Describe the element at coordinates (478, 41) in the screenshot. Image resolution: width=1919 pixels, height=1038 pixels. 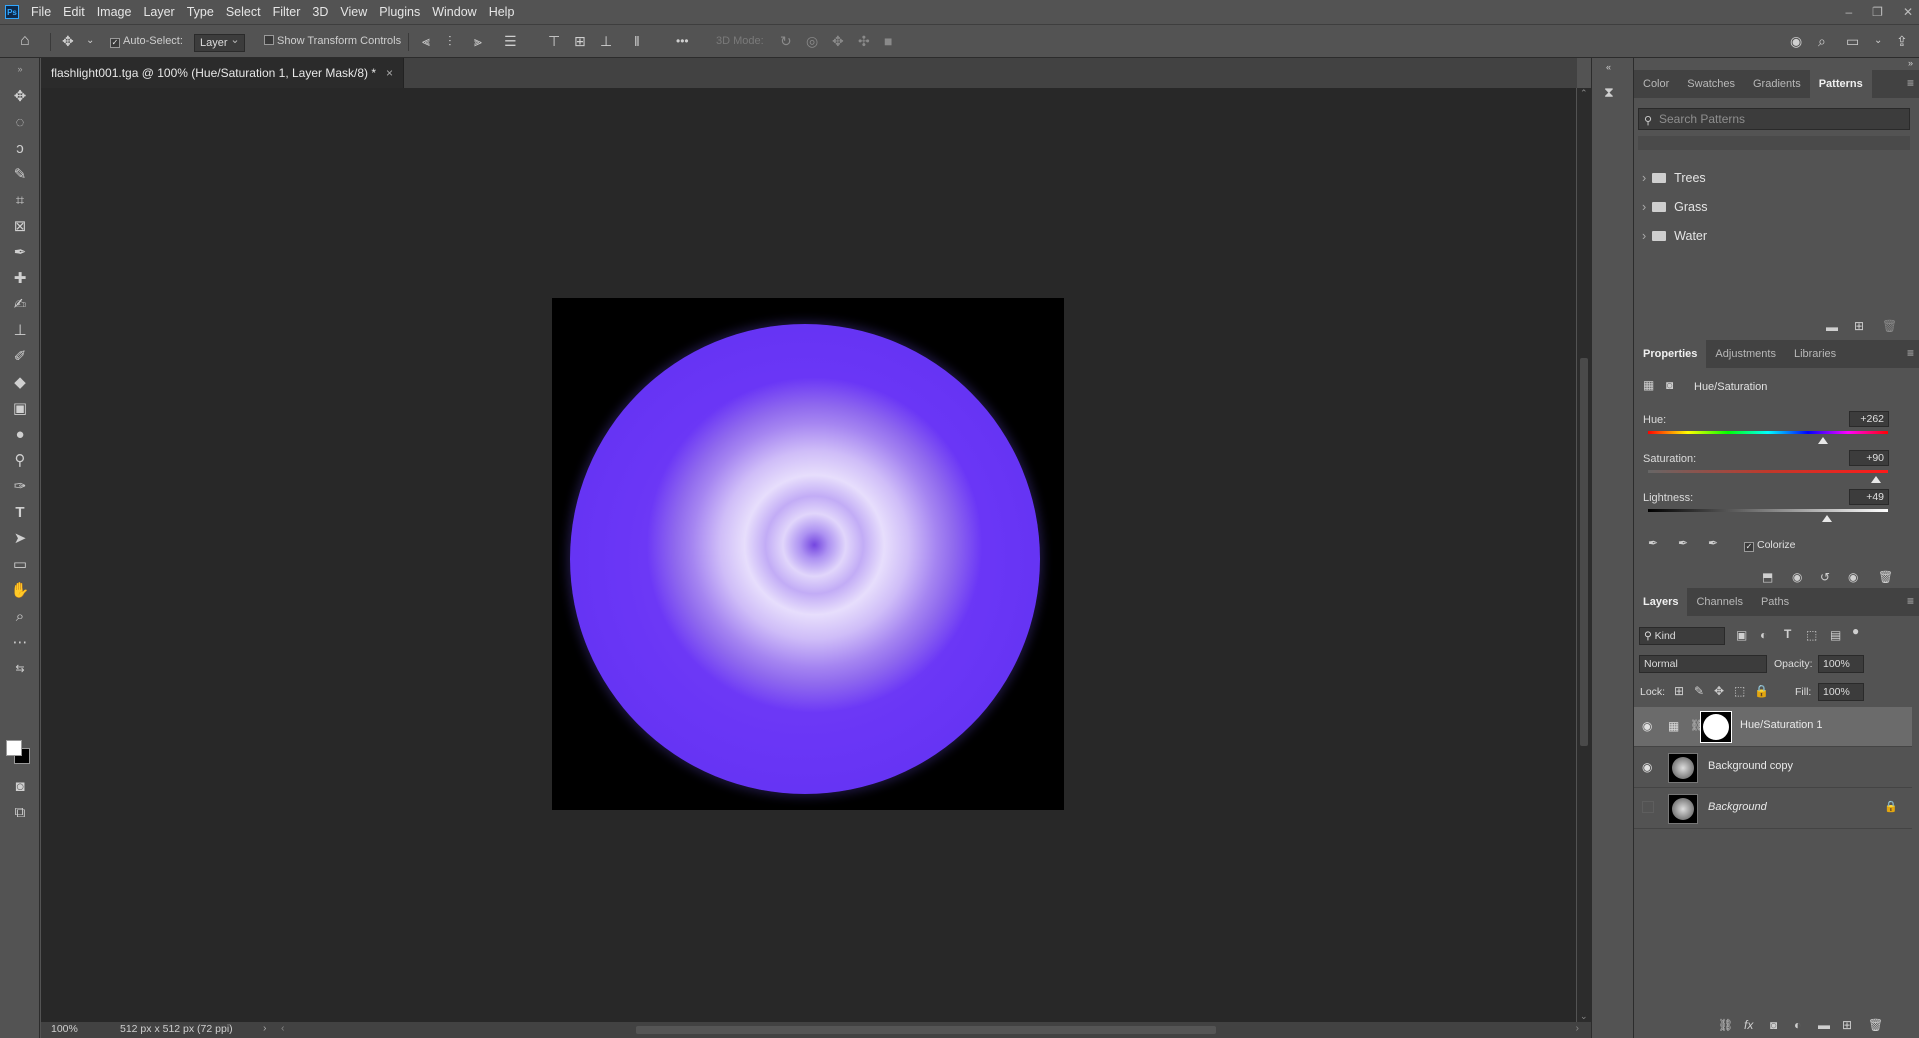
I see `align-right-icon: ⫸` at that location.